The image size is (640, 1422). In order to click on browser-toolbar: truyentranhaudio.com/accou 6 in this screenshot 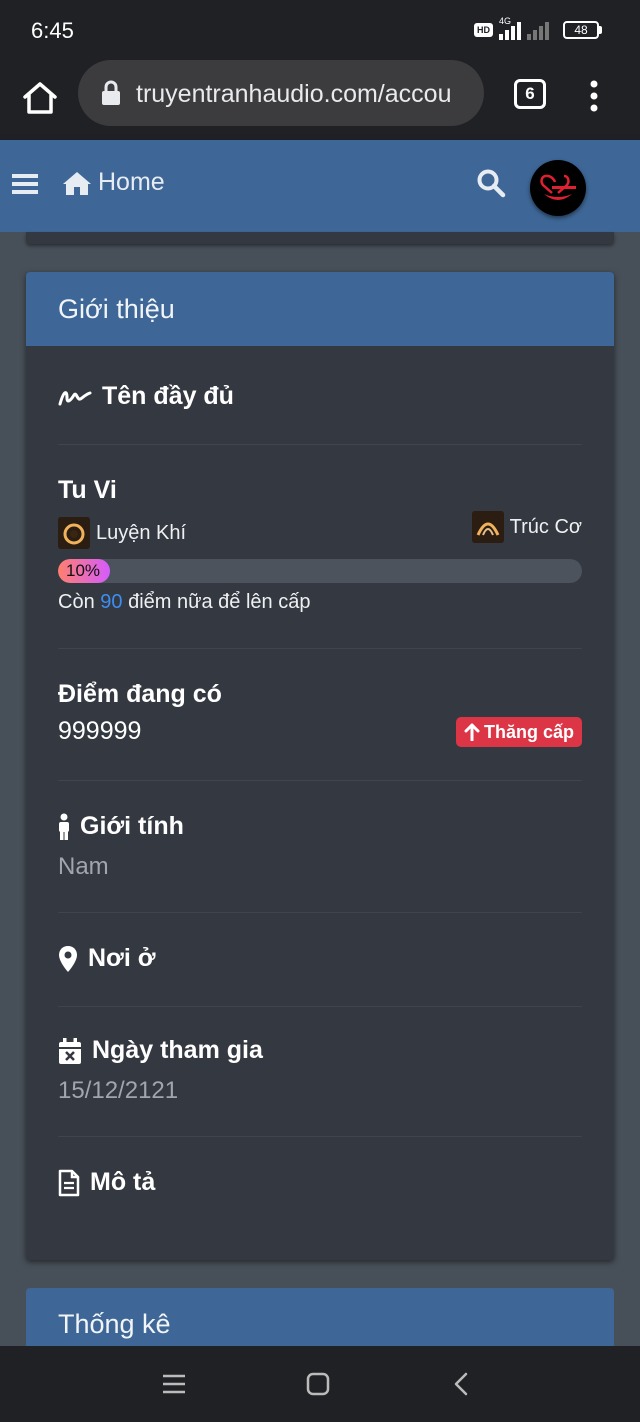, I will do `click(320, 100)`.